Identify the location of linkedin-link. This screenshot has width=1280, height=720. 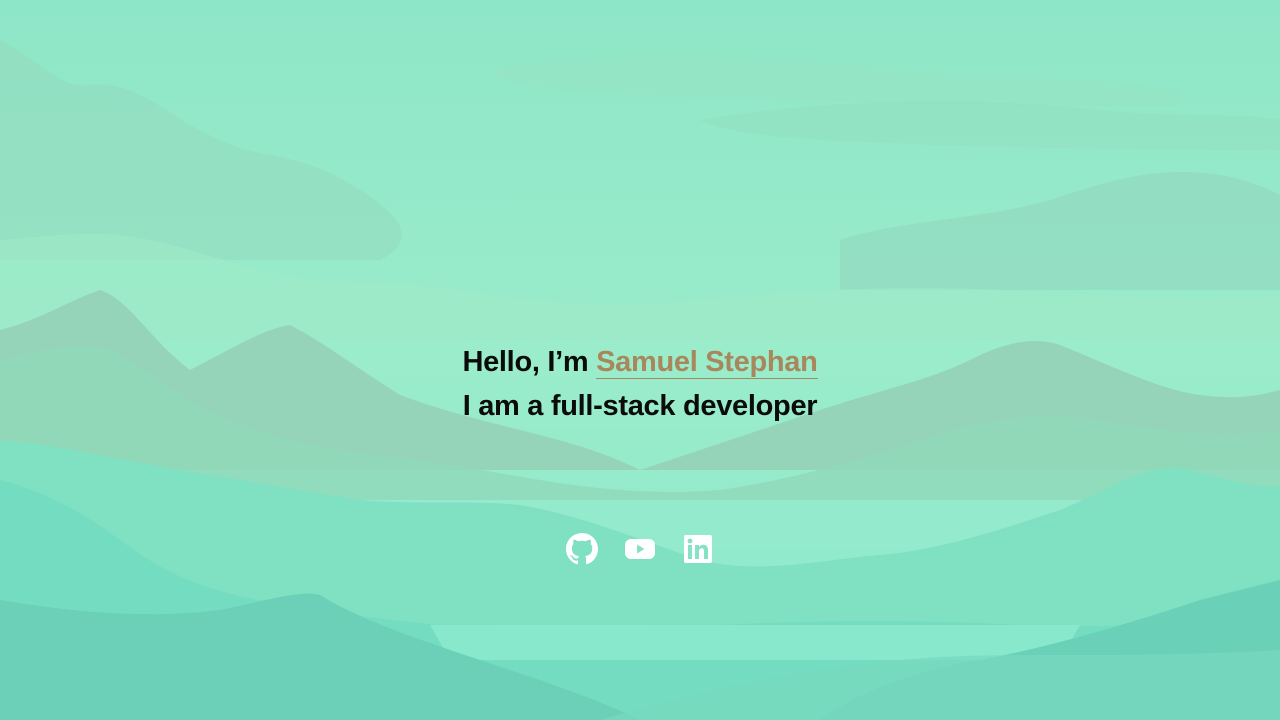
(698, 549).